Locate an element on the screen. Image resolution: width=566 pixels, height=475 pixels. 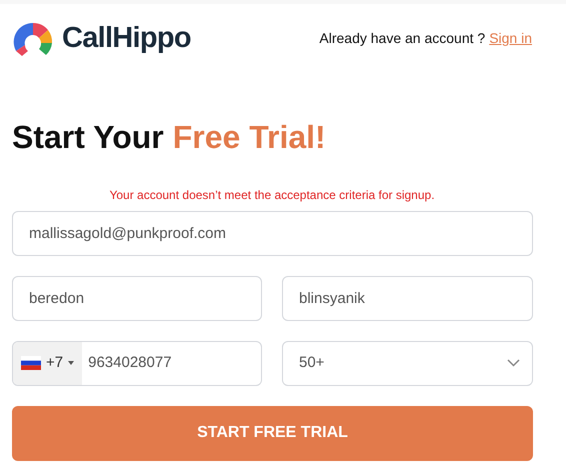
logo-icon is located at coordinates (33, 38).